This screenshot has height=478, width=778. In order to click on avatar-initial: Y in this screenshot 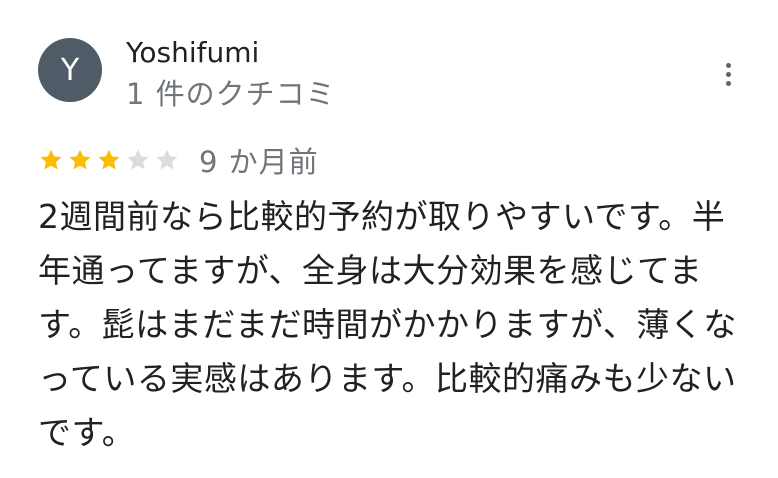, I will do `click(70, 70)`.